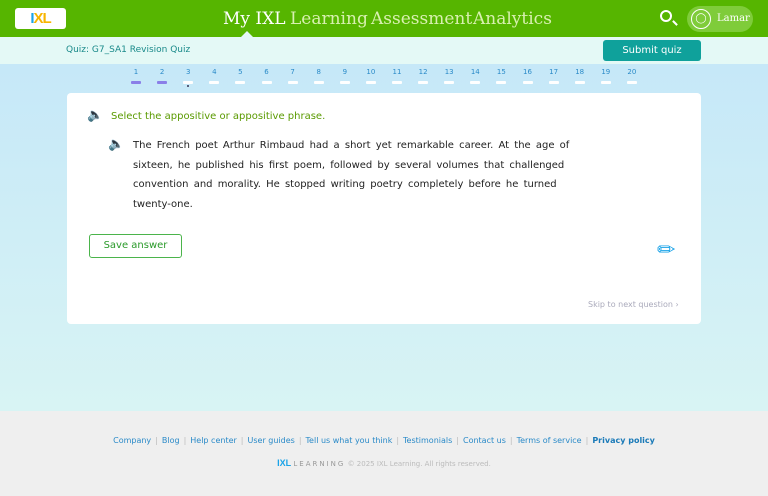 Image resolution: width=768 pixels, height=496 pixels. I want to click on question-number: 17, so click(554, 72).